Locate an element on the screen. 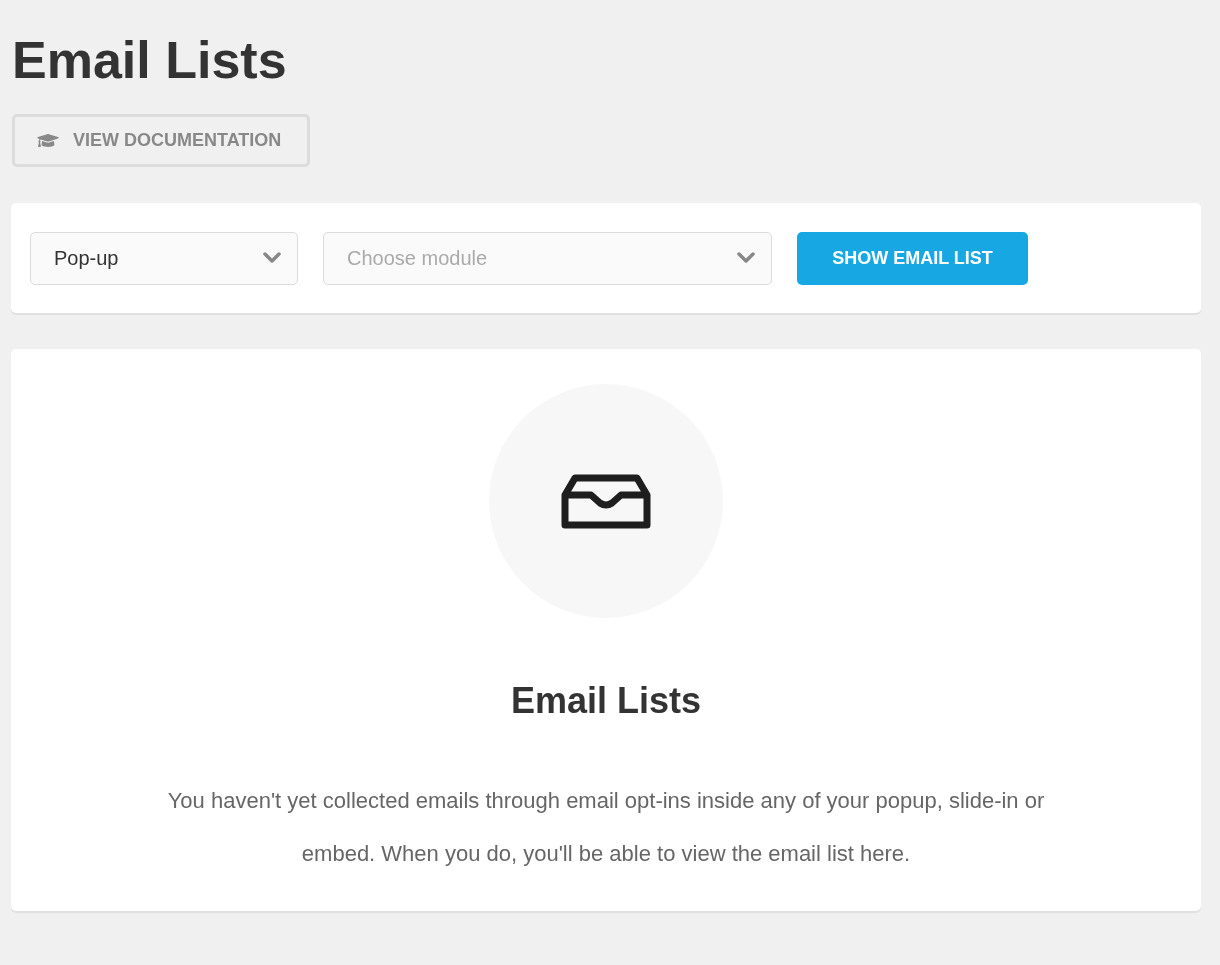  empty-state-message: You haven't yet collected emails through email opt-ins inside any of your popup, slide-in or embed. When you do, you'll be able to view the email list here. is located at coordinates (606, 827).